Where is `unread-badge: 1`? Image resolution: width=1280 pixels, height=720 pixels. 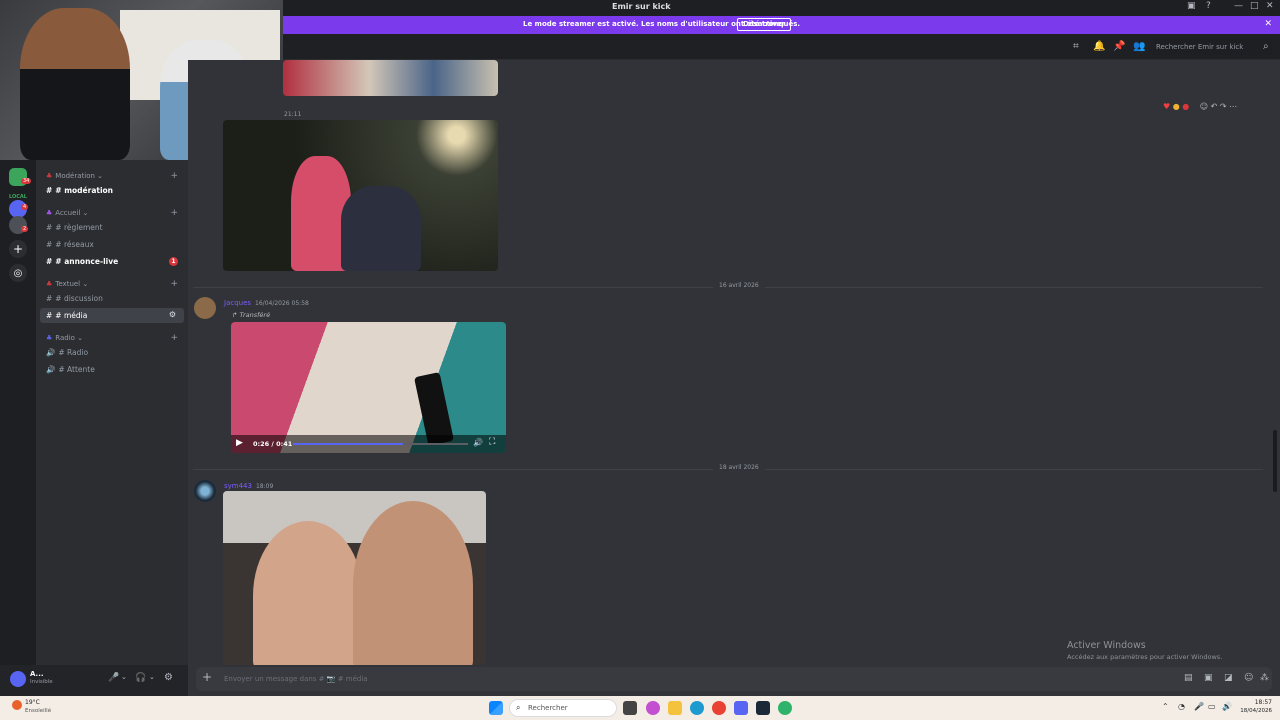 unread-badge: 1 is located at coordinates (173, 261).